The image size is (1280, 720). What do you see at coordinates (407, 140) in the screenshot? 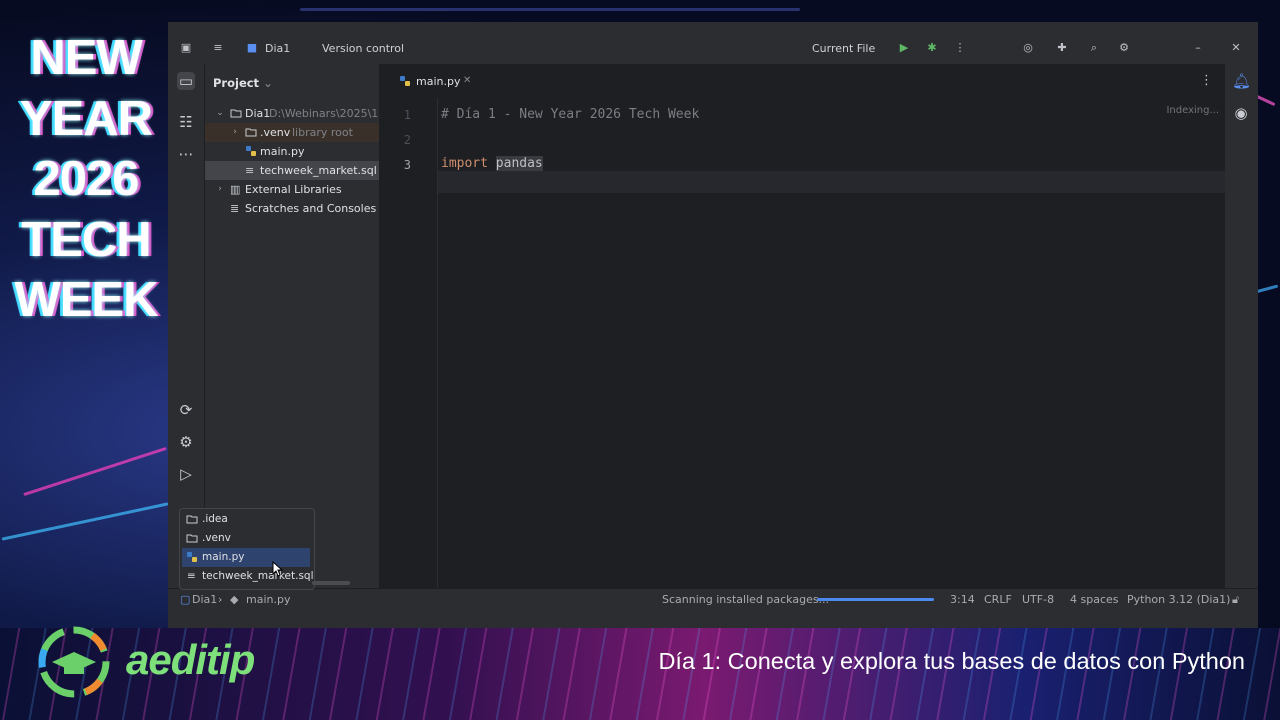
I see `line-number: 2` at bounding box center [407, 140].